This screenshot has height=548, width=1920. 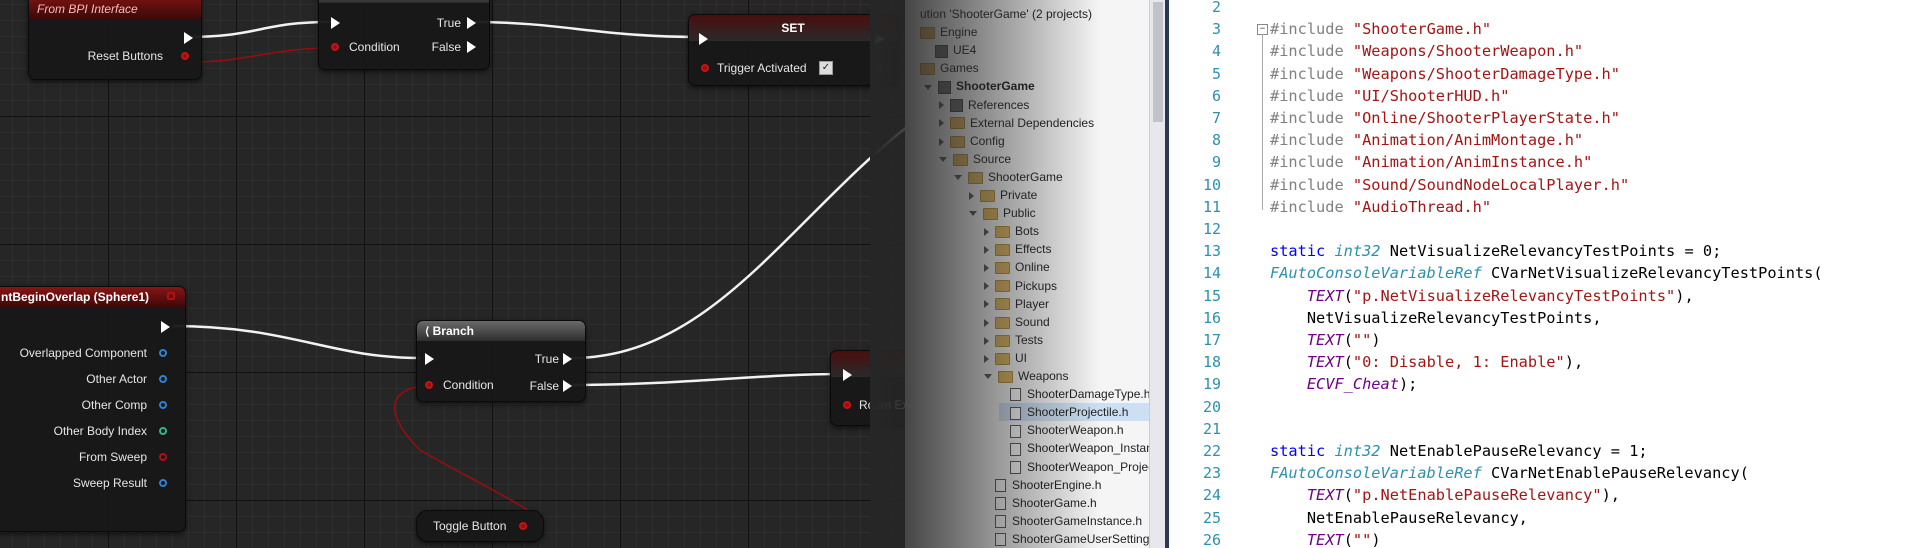 I want to click on set-node-top: SET Trigger Activated ✓, so click(x=793, y=50).